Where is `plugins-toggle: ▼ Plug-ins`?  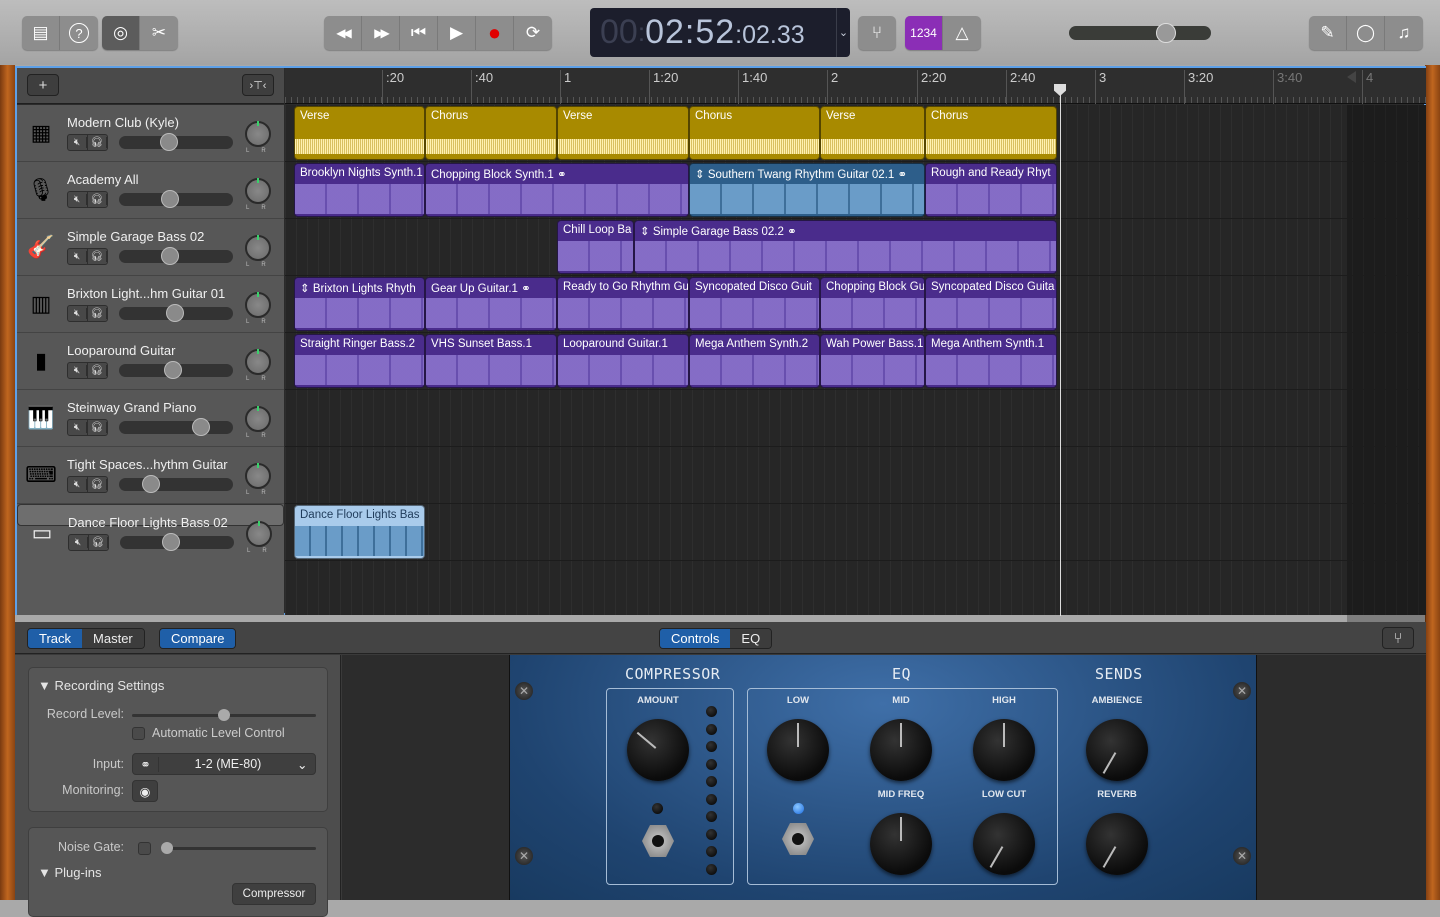 plugins-toggle: ▼ Plug-ins is located at coordinates (69, 872).